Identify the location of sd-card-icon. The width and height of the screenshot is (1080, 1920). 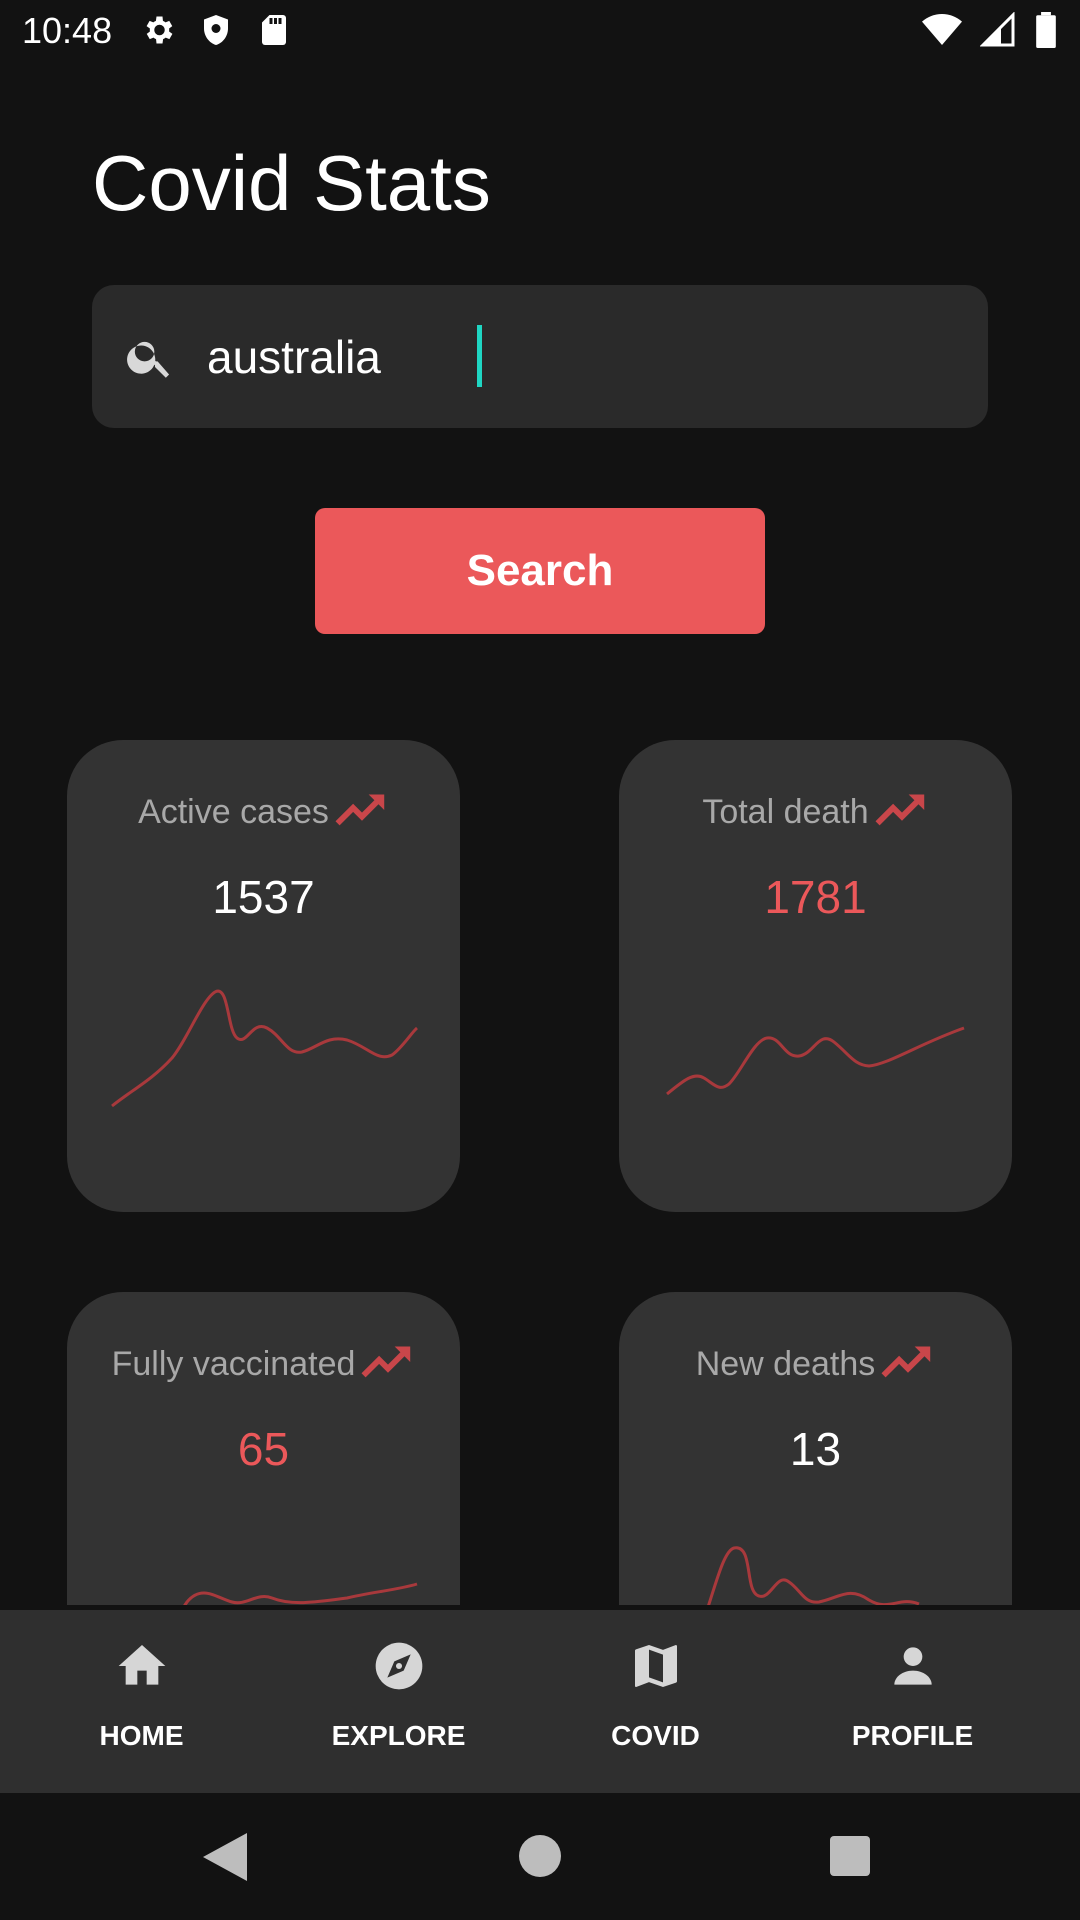
(274, 30).